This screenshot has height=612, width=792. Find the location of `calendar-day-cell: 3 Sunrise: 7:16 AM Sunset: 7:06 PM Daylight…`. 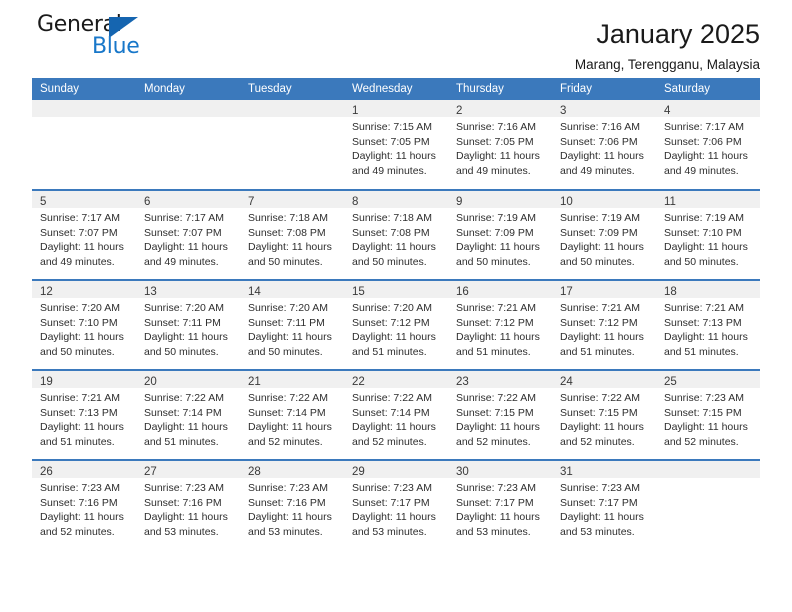

calendar-day-cell: 3 Sunrise: 7:16 AM Sunset: 7:06 PM Daylight… is located at coordinates (604, 145).